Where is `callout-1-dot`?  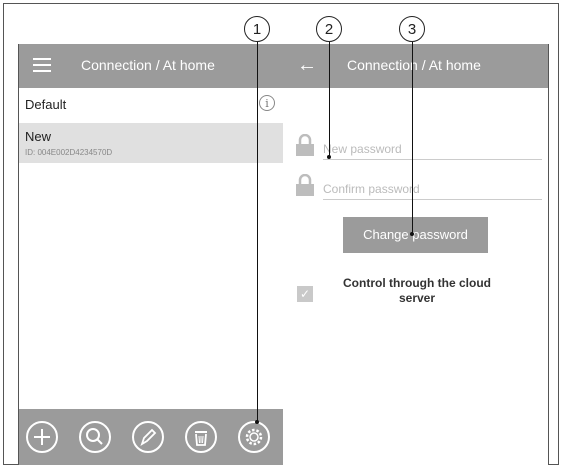
callout-1-dot is located at coordinates (257, 422).